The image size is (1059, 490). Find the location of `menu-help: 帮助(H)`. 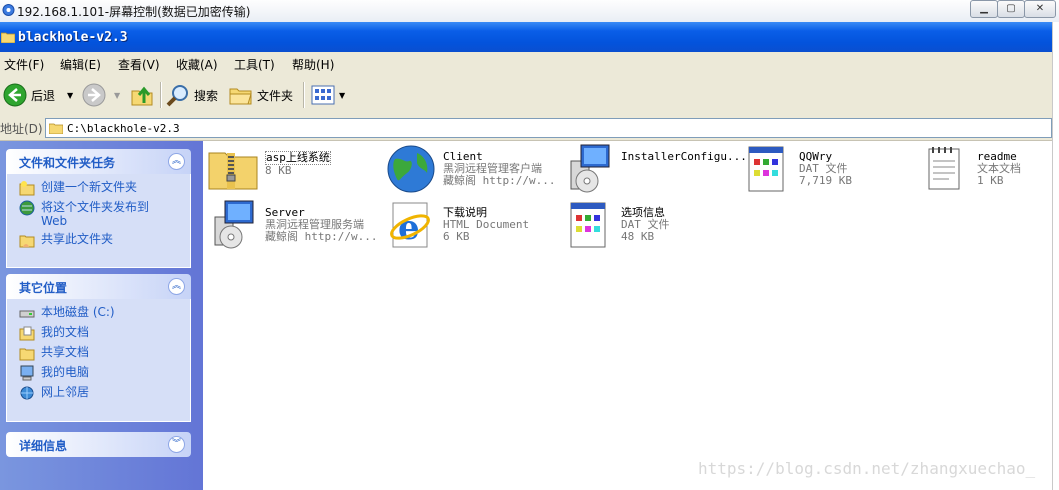

menu-help: 帮助(H) is located at coordinates (313, 64).